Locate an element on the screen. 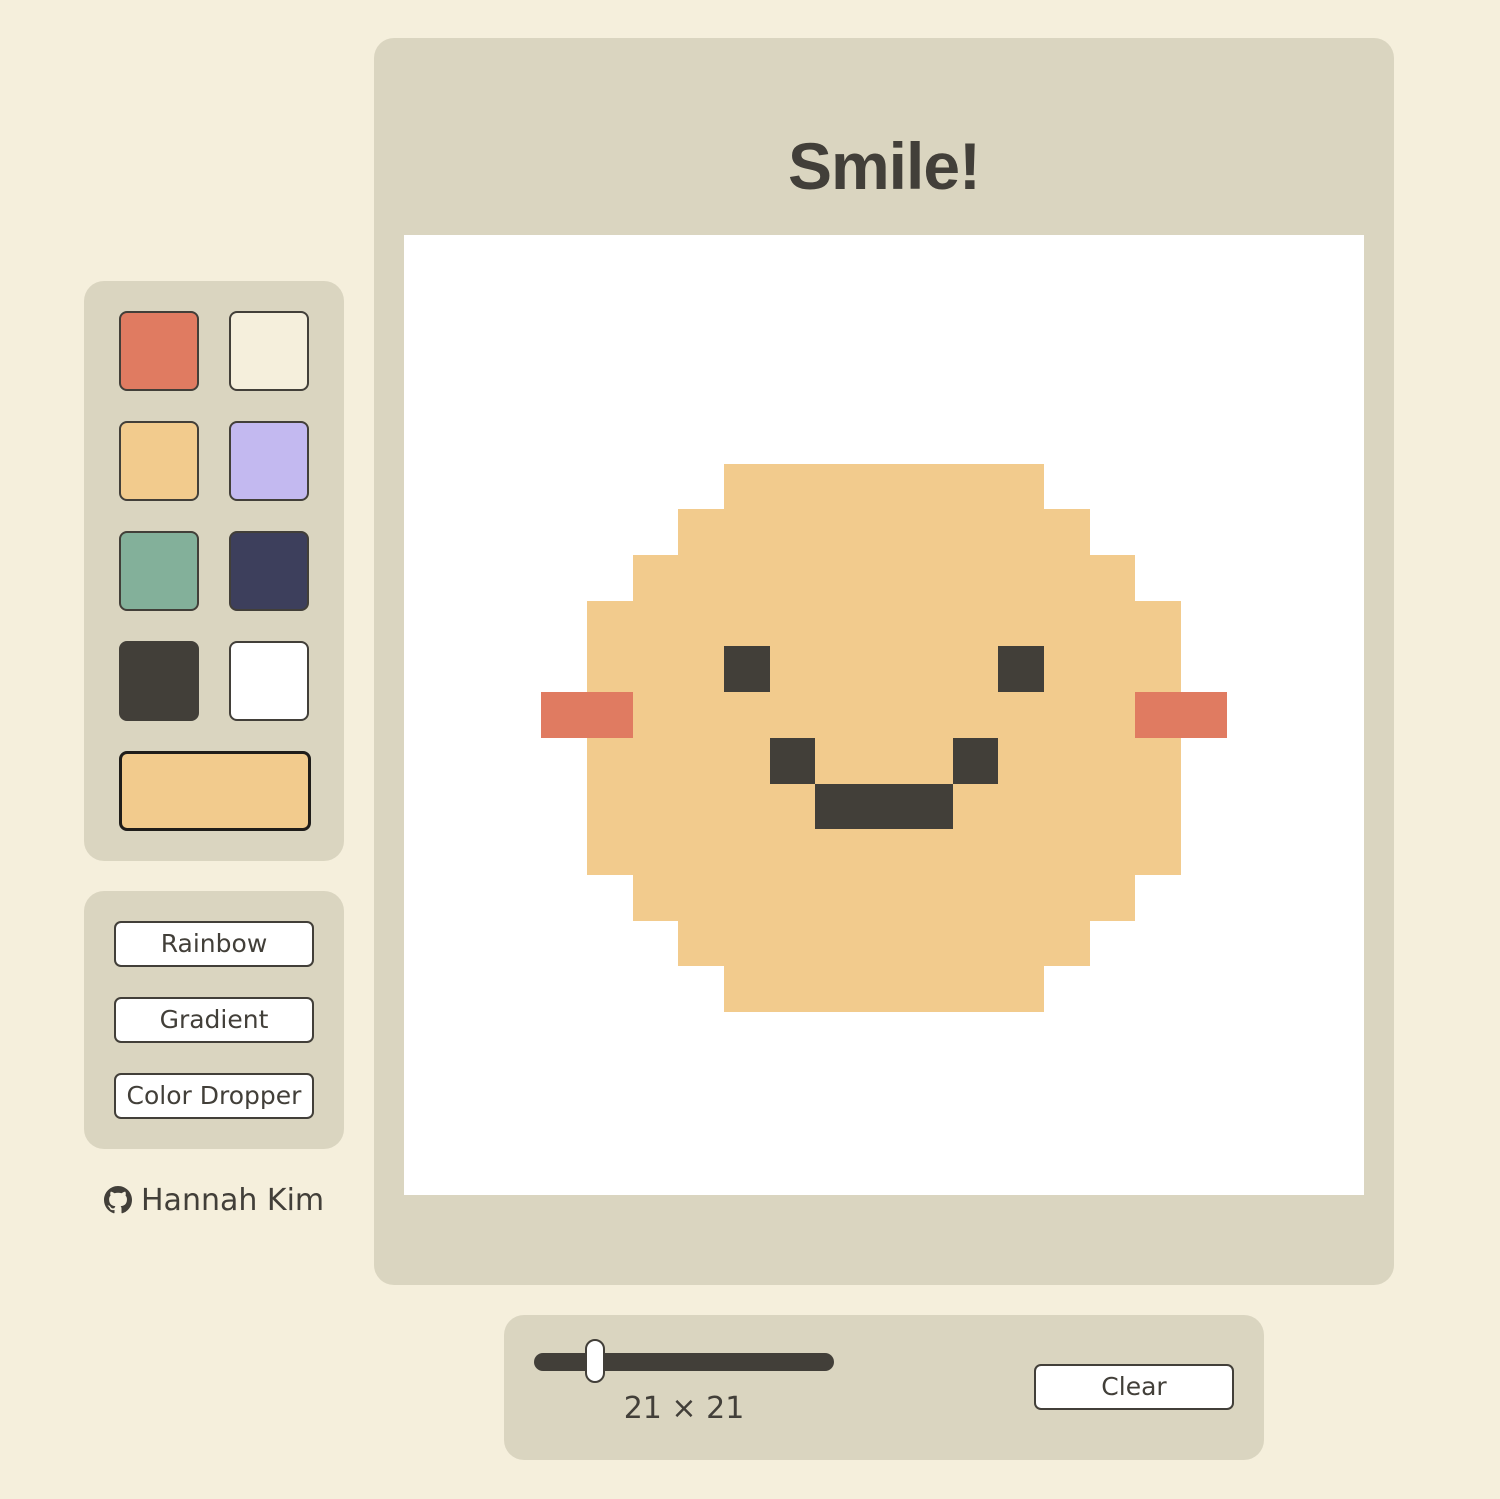 The image size is (1500, 1499). swatch-white is located at coordinates (269, 681).